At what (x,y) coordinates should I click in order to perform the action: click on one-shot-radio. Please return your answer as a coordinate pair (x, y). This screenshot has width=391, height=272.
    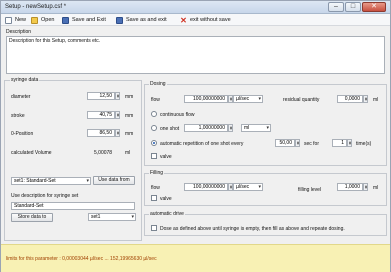
    Looking at the image, I should click on (154, 128).